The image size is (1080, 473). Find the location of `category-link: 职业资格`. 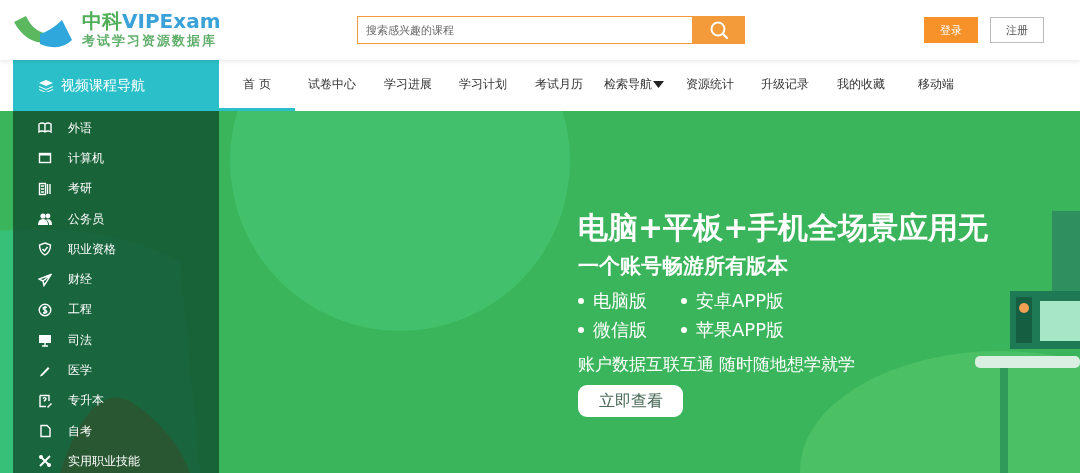

category-link: 职业资格 is located at coordinates (116, 249).